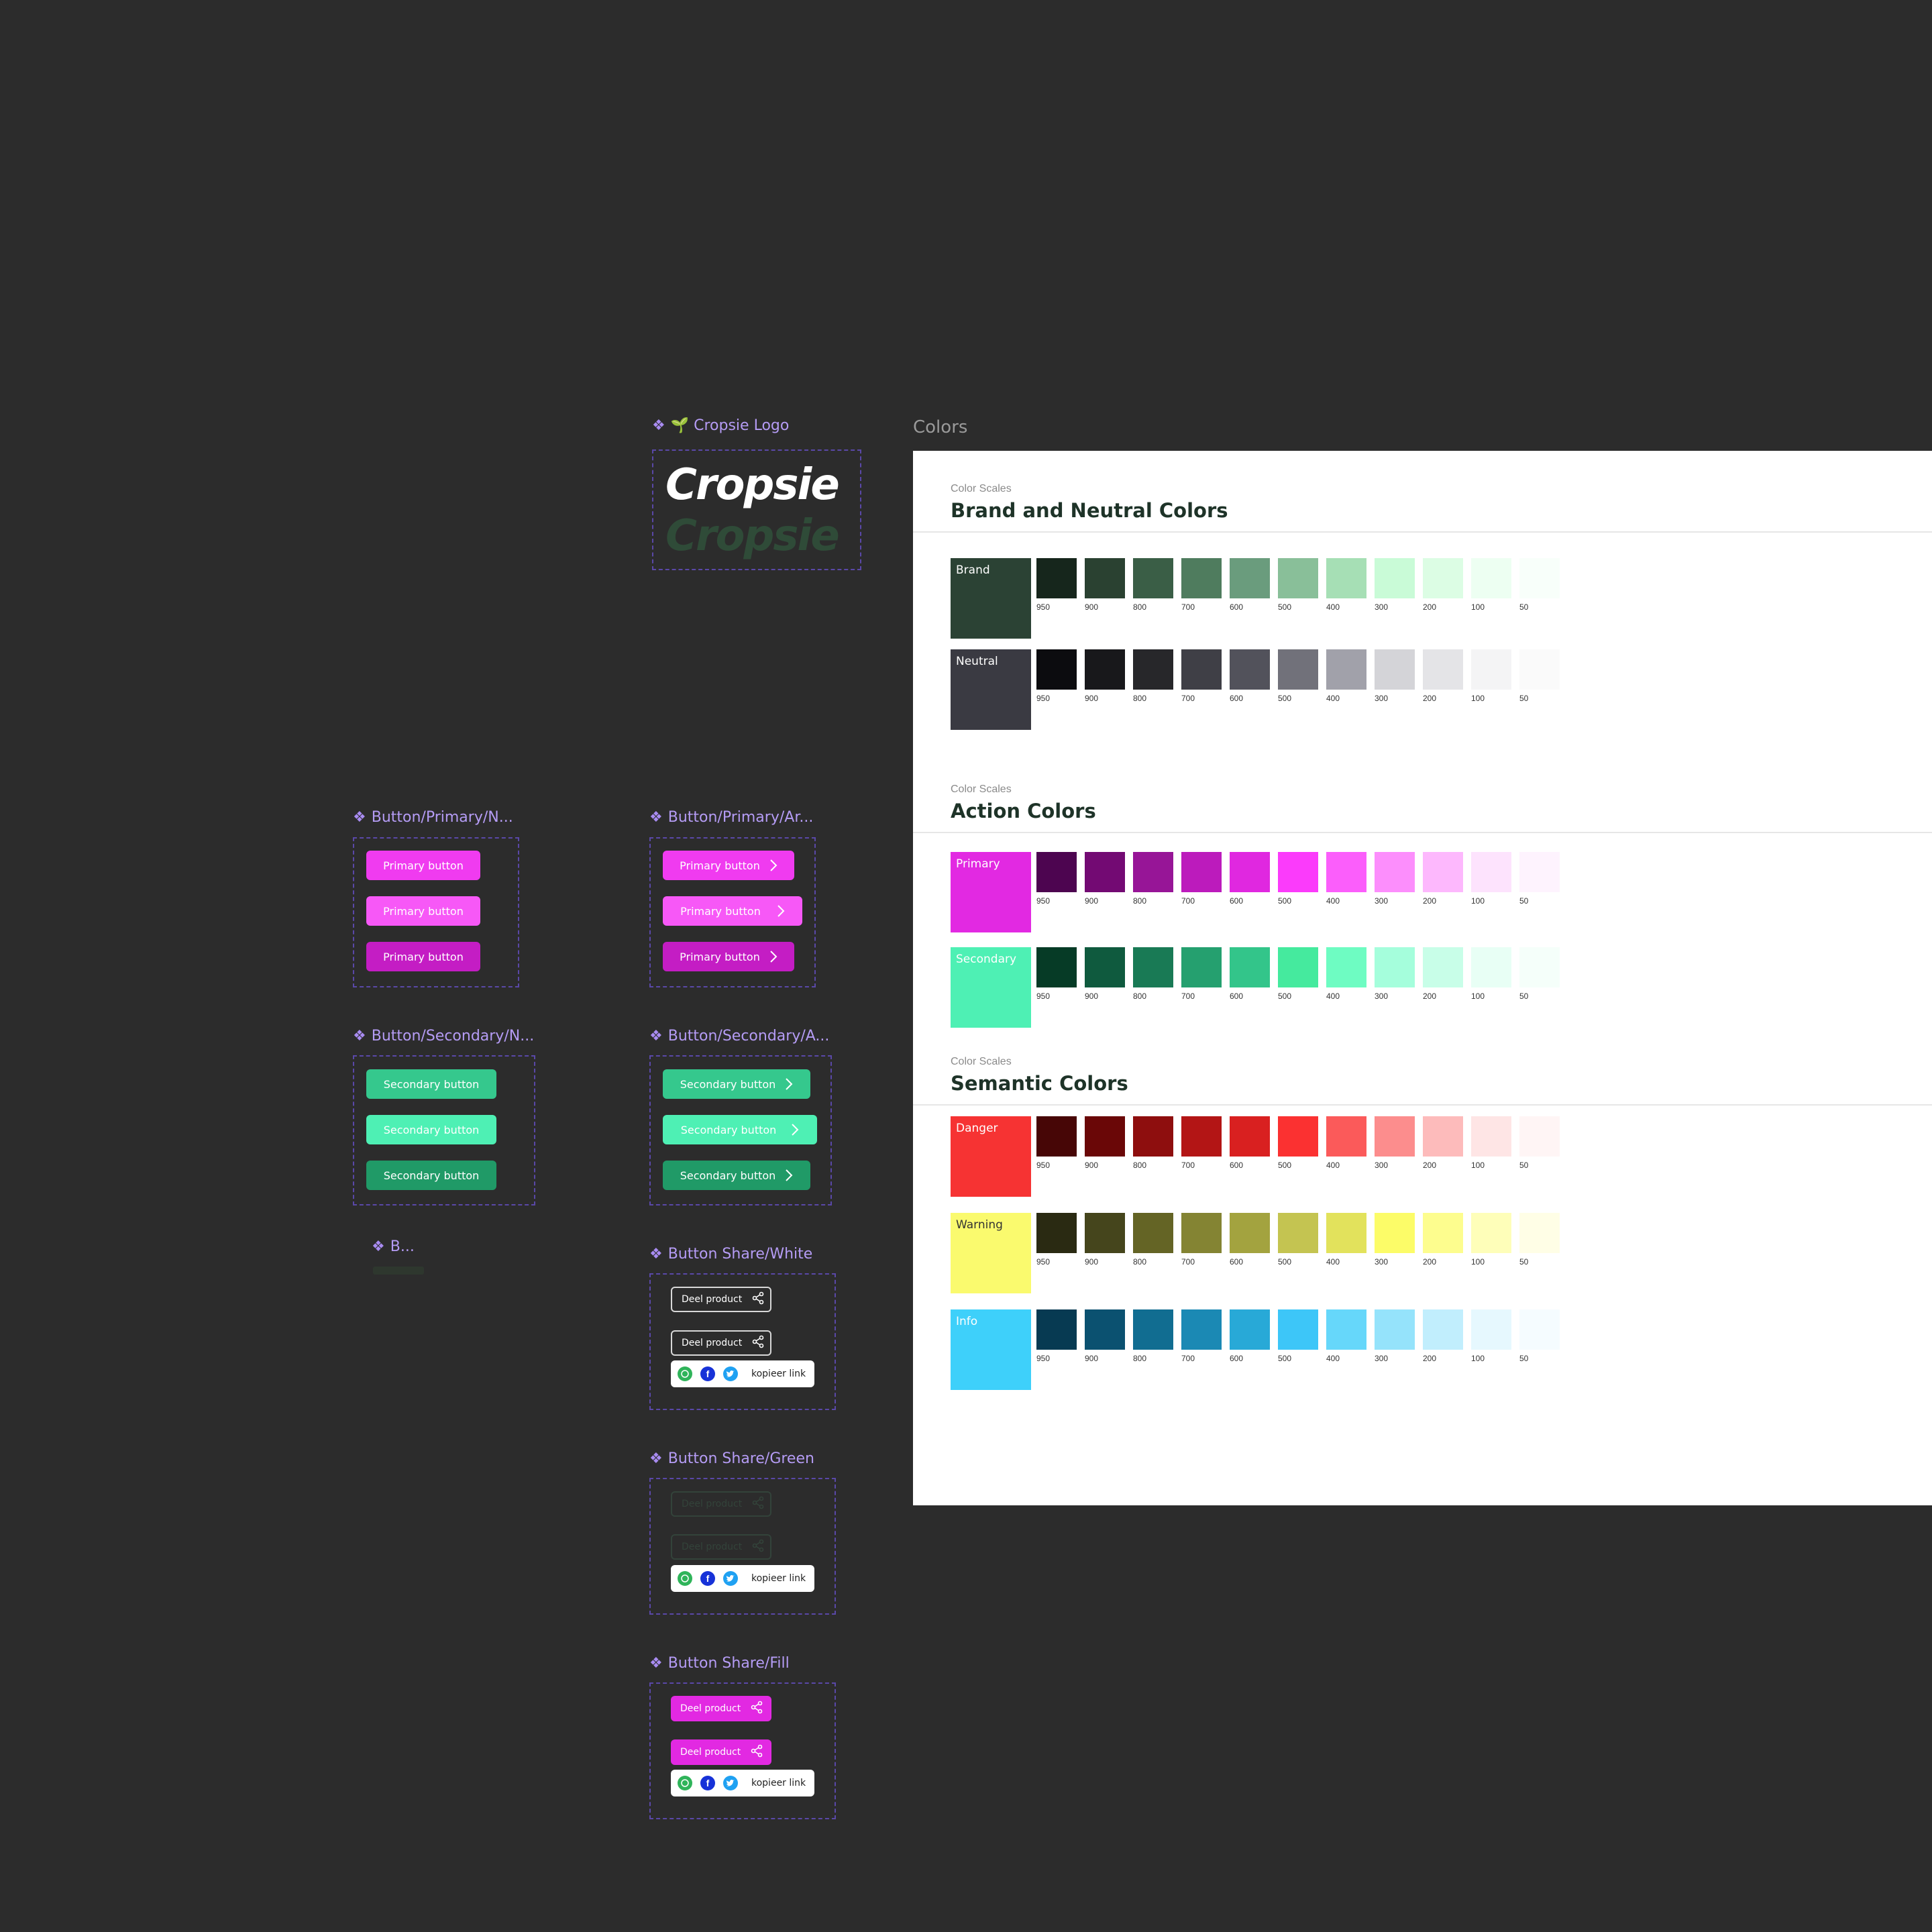 The image size is (1932, 1932). Describe the element at coordinates (730, 1254) in the screenshot. I see `share-white-title: ❖ Button Share/White` at that location.